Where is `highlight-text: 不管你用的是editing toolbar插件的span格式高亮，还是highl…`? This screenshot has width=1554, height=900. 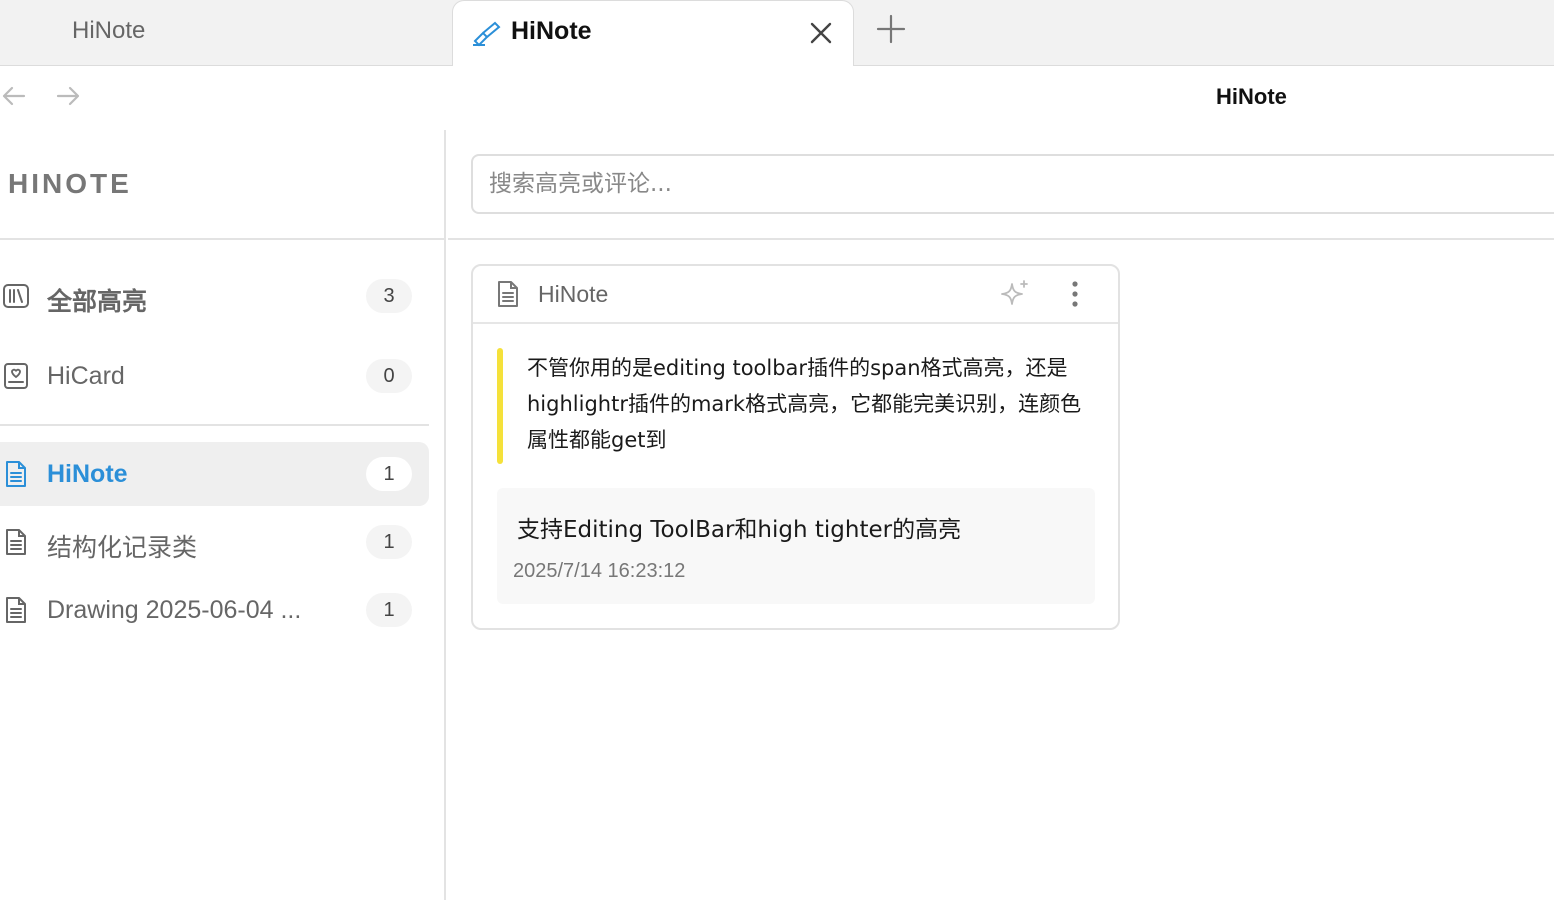
highlight-text: 不管你用的是editing toolbar插件的span格式高亮，还是highl… is located at coordinates (807, 404).